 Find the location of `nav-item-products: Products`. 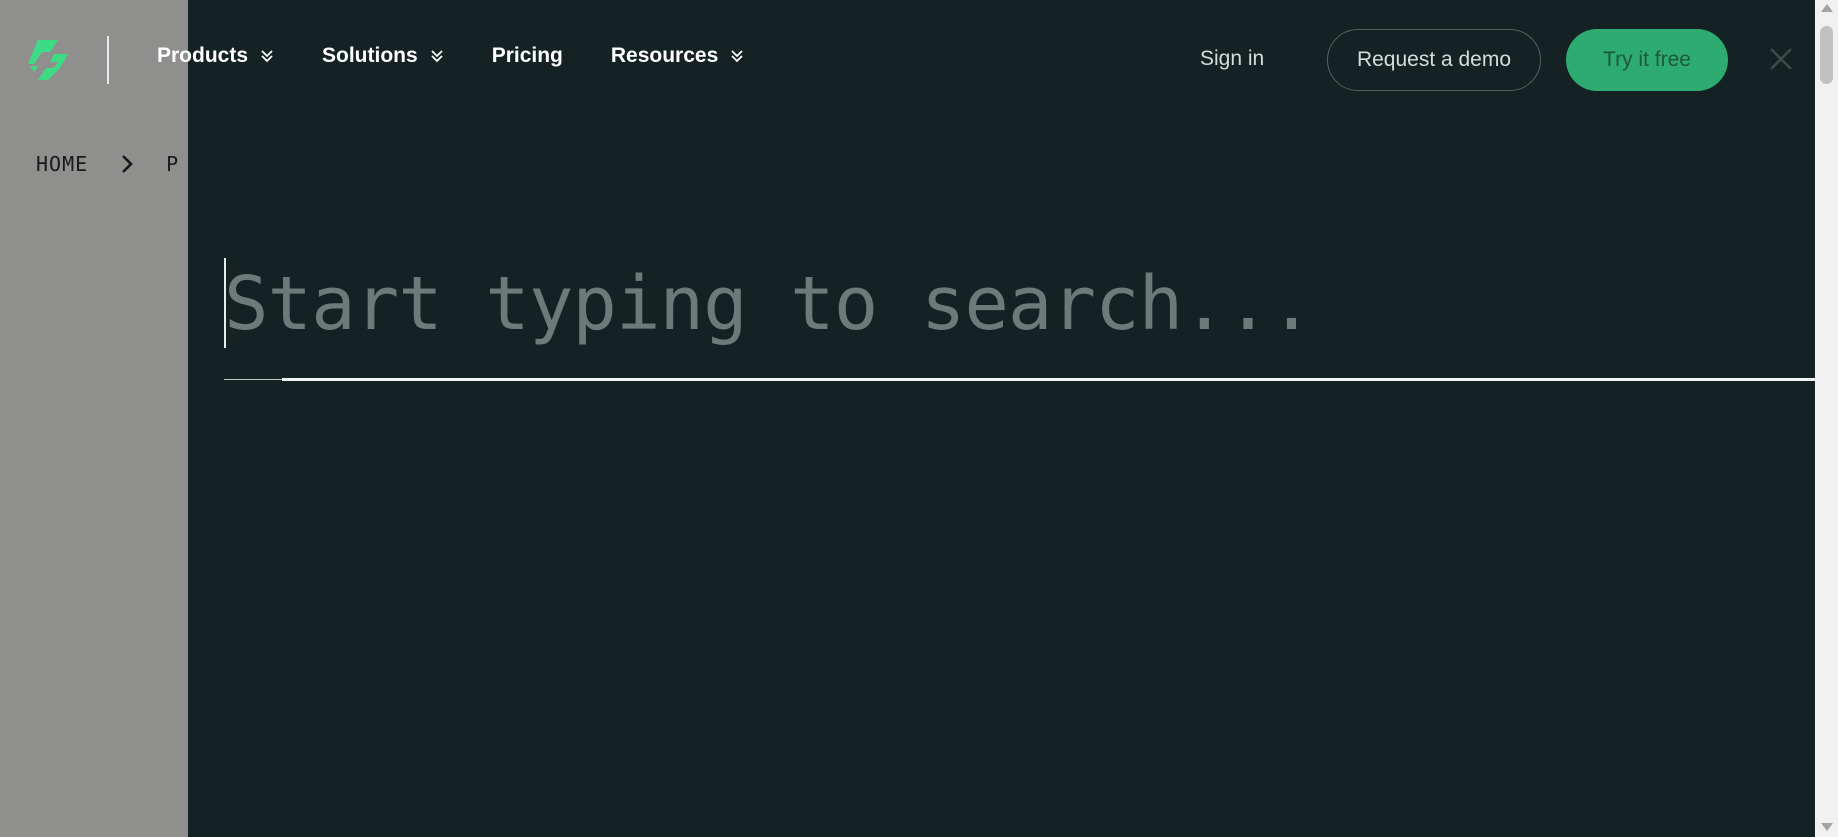

nav-item-products: Products is located at coordinates (215, 56).